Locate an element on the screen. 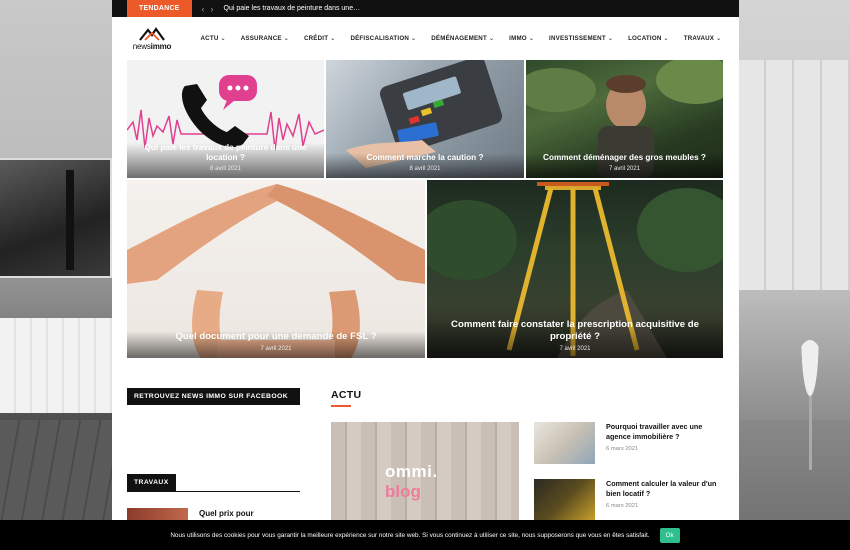 The height and width of the screenshot is (550, 850). nav-item-immo: IMMO ⌄ is located at coordinates (522, 38).